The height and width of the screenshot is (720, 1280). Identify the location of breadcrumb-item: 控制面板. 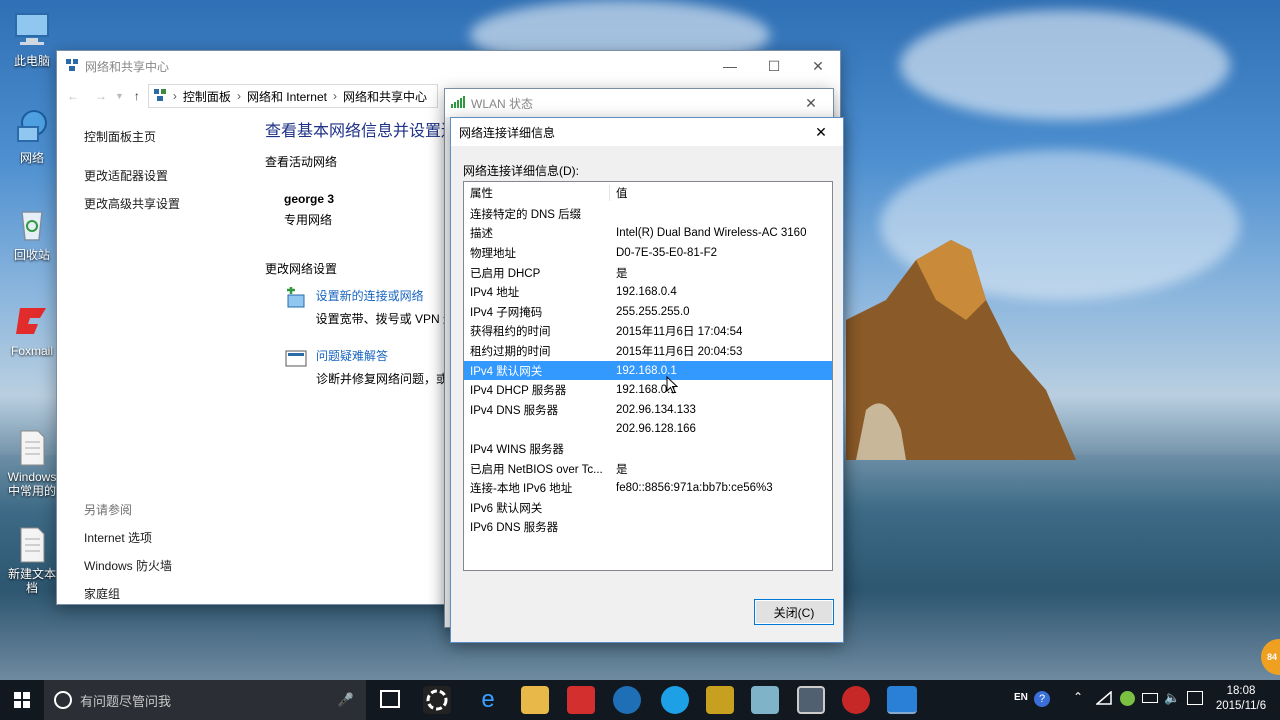
(207, 96).